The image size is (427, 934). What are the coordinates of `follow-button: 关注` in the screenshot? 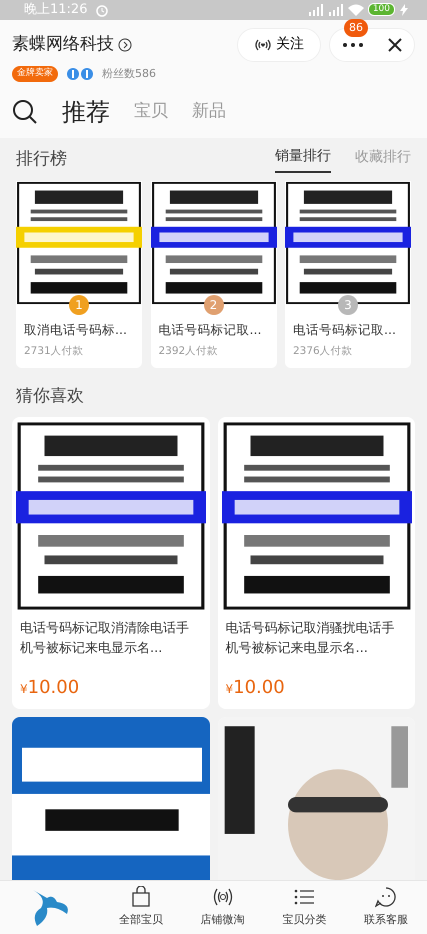 It's located at (279, 45).